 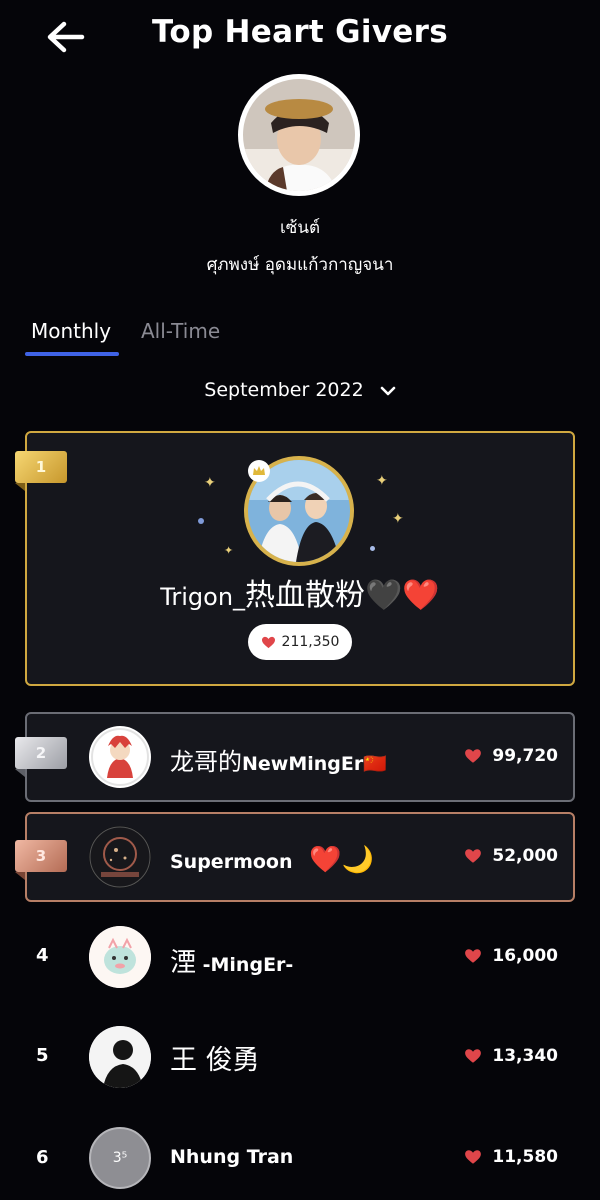 I want to click on rank-1-score-pill: 211,350, so click(x=300, y=642).